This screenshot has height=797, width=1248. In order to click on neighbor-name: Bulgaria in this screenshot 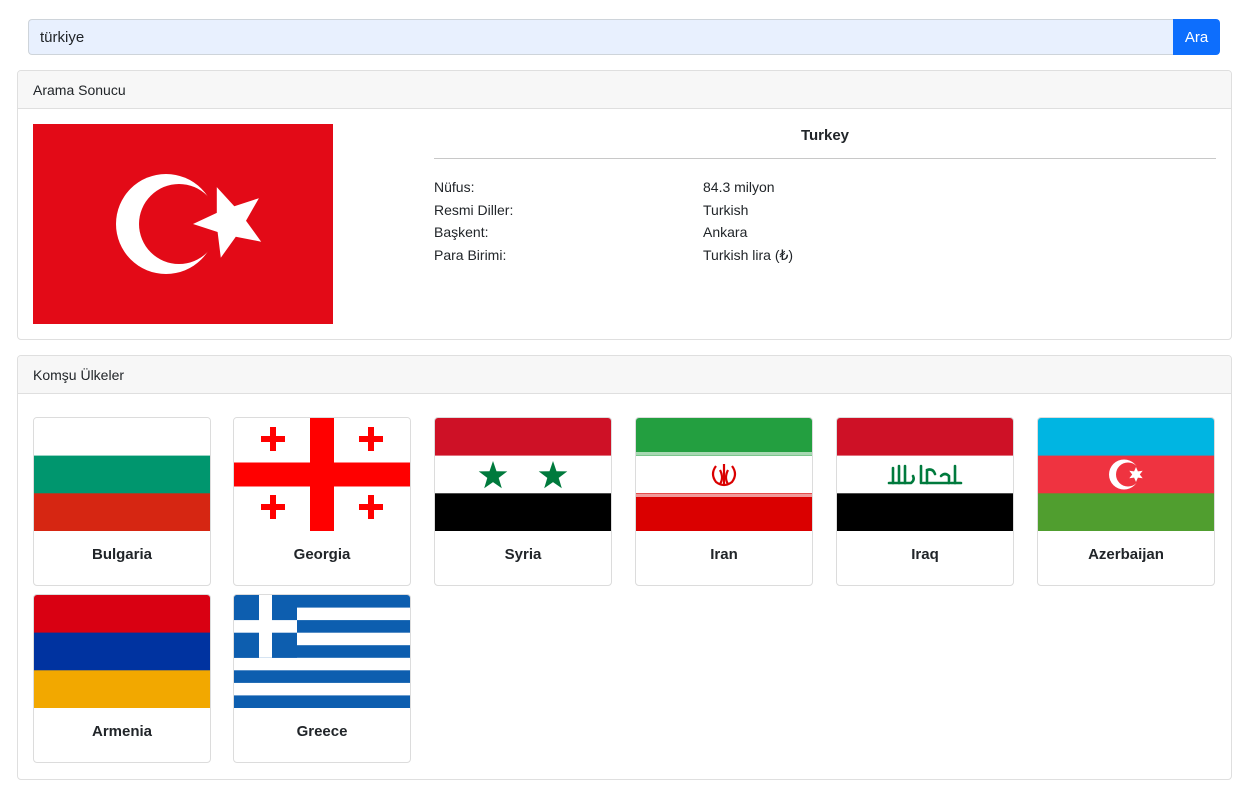, I will do `click(121, 554)`.